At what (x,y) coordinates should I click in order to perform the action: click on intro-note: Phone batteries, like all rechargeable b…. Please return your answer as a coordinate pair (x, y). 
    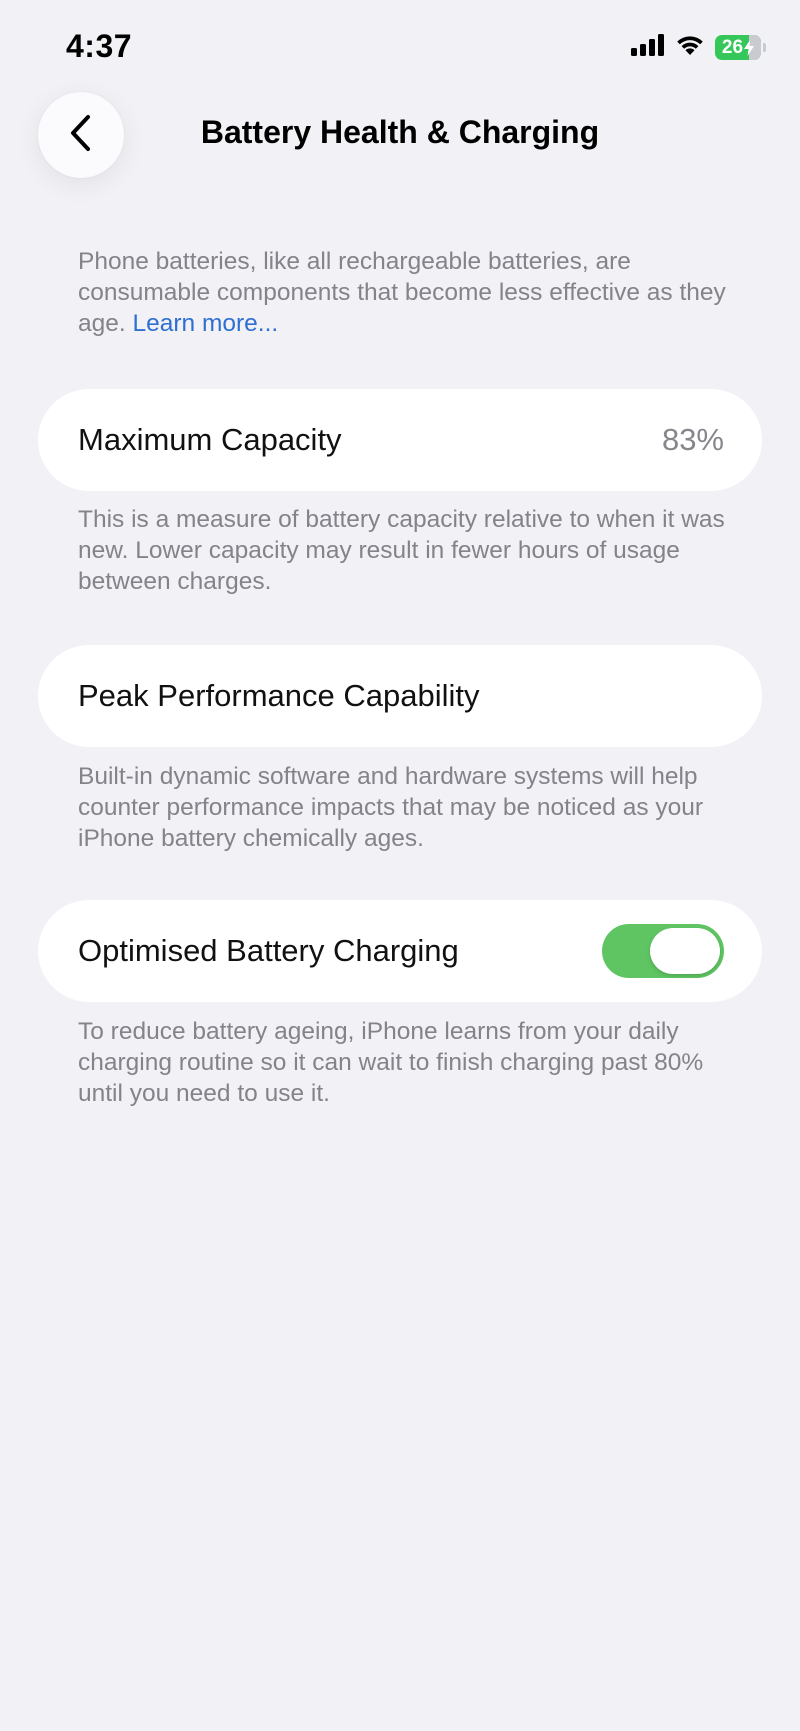
    Looking at the image, I should click on (408, 292).